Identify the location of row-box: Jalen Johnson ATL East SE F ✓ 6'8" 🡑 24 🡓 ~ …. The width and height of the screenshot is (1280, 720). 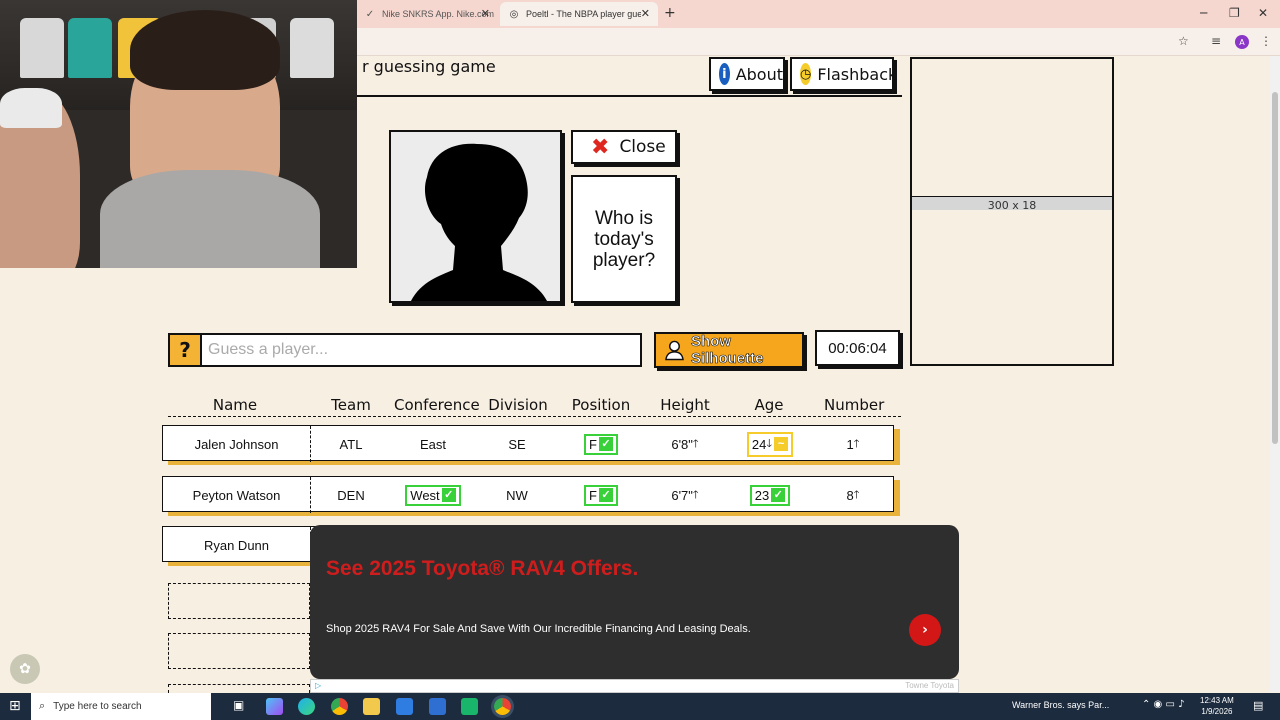
(528, 443).